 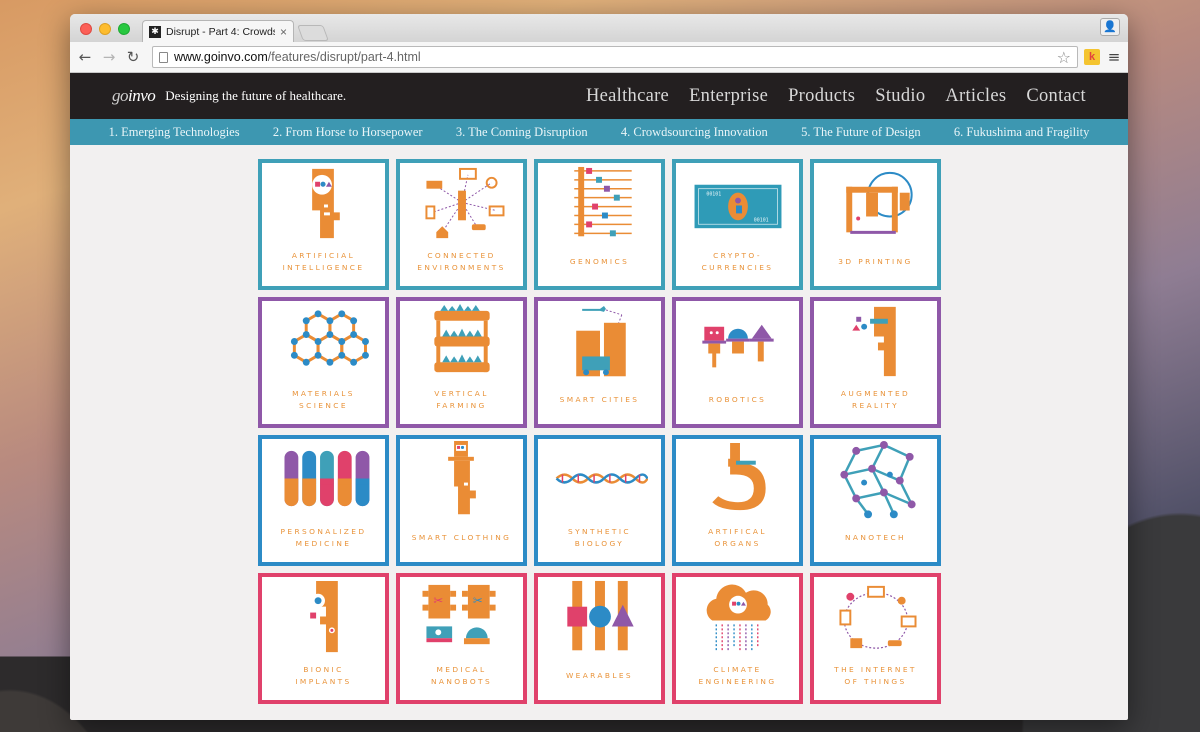 I want to click on tile-nanotech: Nanotech, so click(x=875, y=500).